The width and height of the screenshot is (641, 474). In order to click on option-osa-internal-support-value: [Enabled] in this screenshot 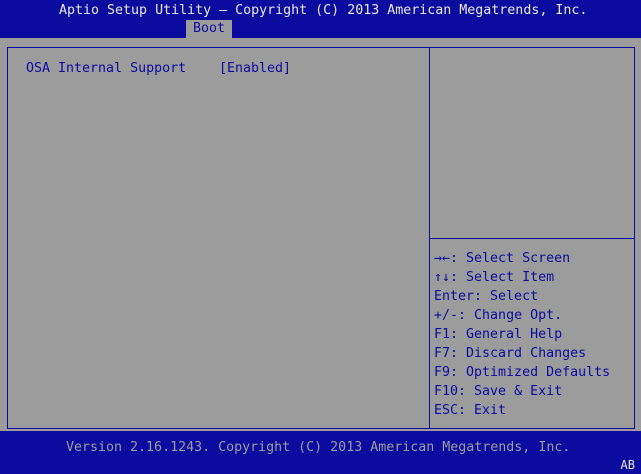, I will do `click(255, 68)`.